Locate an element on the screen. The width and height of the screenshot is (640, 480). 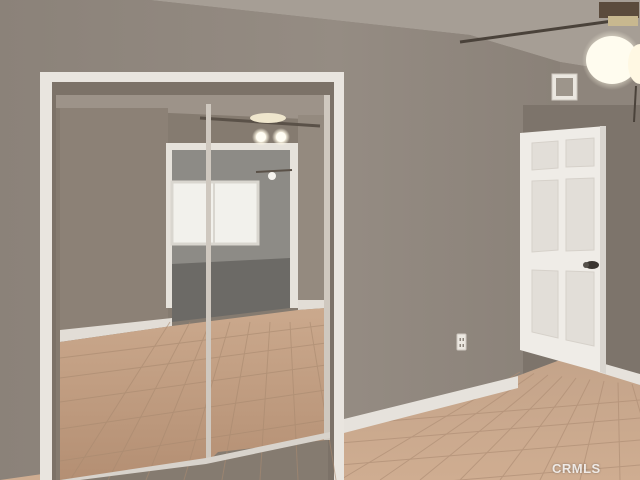
air-vent-icon is located at coordinates (564, 87).